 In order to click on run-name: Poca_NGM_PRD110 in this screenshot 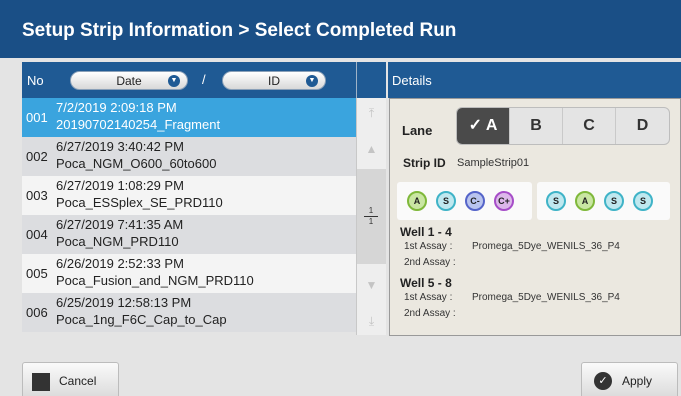, I will do `click(117, 241)`.